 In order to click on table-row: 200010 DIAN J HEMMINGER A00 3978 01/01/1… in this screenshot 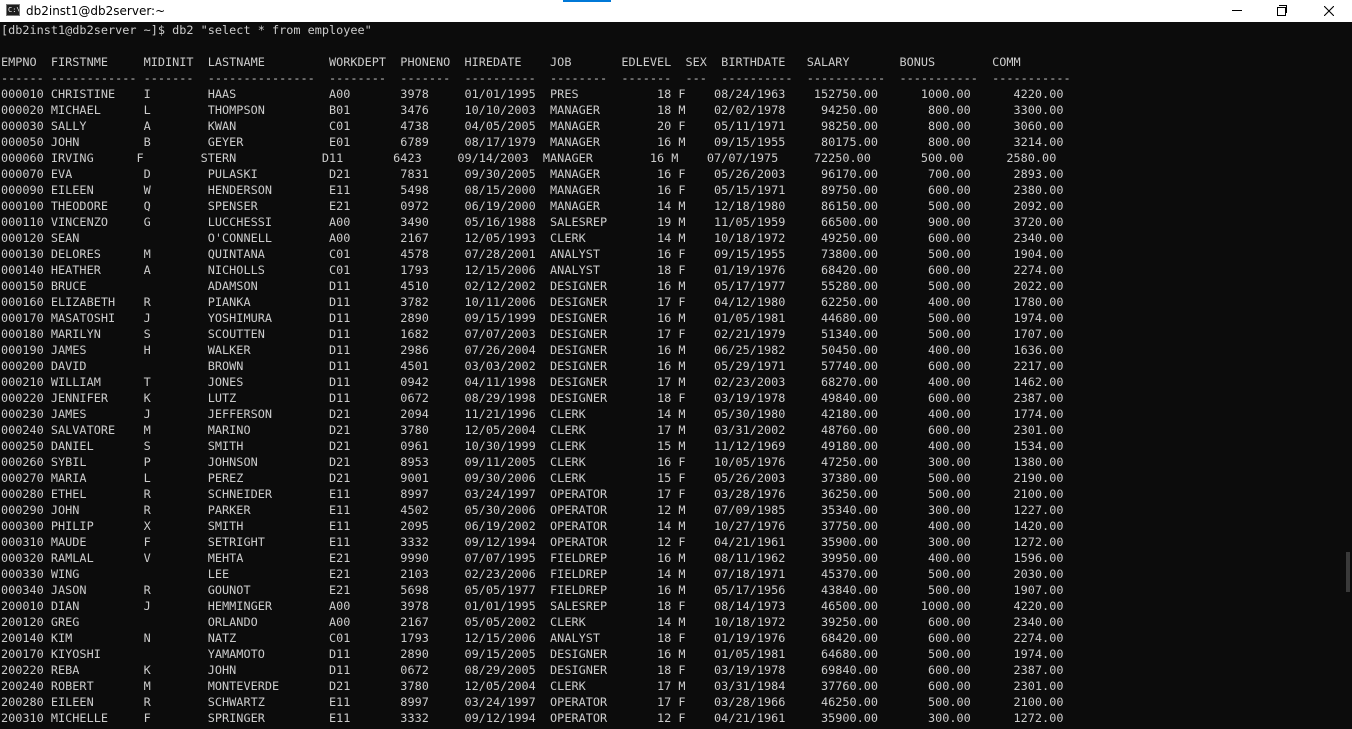, I will do `click(532, 606)`.